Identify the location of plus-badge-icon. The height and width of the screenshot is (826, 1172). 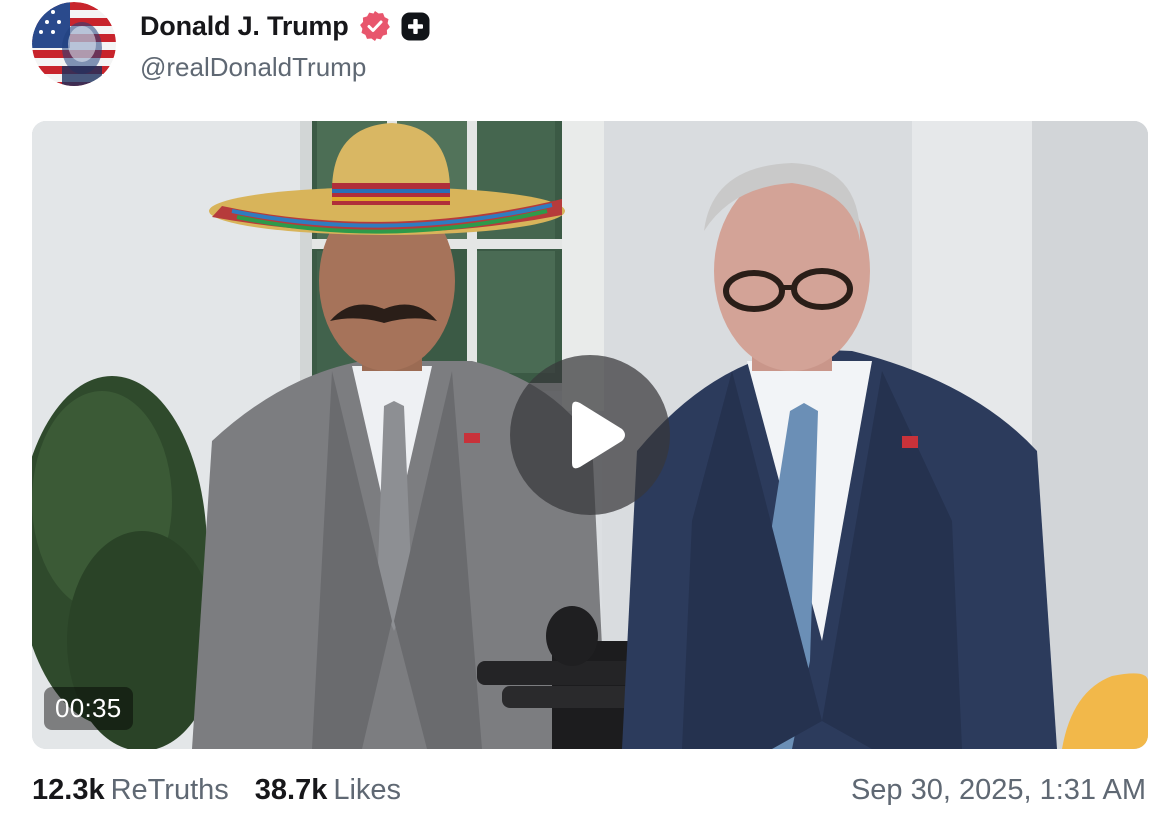
(415, 26).